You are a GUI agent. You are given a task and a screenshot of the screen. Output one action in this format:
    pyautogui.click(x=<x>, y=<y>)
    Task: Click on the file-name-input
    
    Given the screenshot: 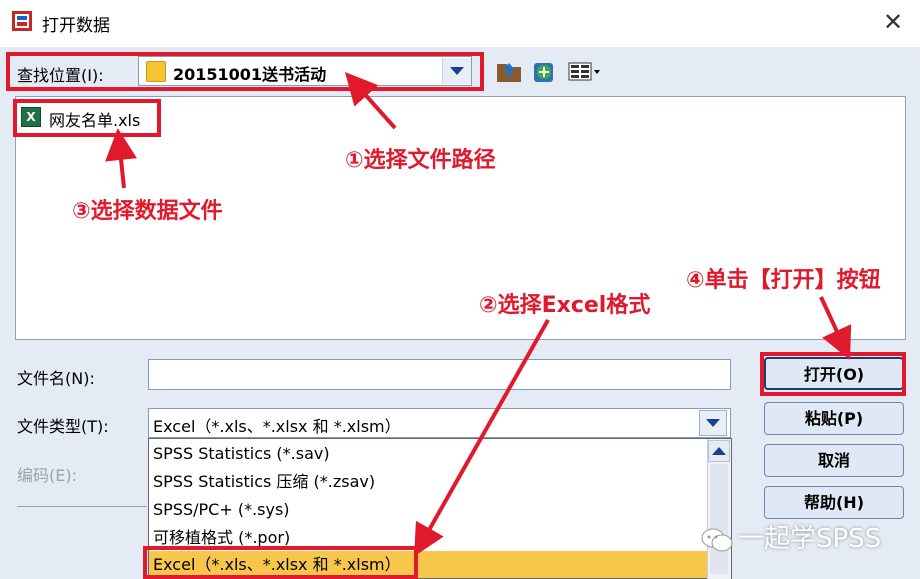 What is the action you would take?
    pyautogui.click(x=439, y=374)
    